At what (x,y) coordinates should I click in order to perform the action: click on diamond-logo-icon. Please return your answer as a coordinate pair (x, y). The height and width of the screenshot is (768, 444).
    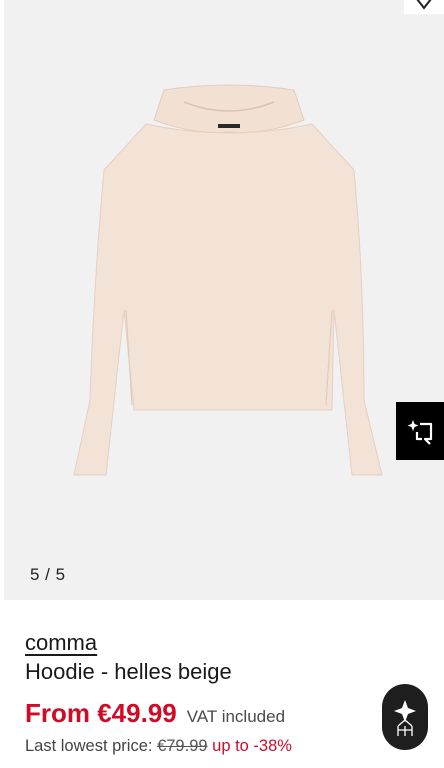
    Looking at the image, I should click on (405, 718).